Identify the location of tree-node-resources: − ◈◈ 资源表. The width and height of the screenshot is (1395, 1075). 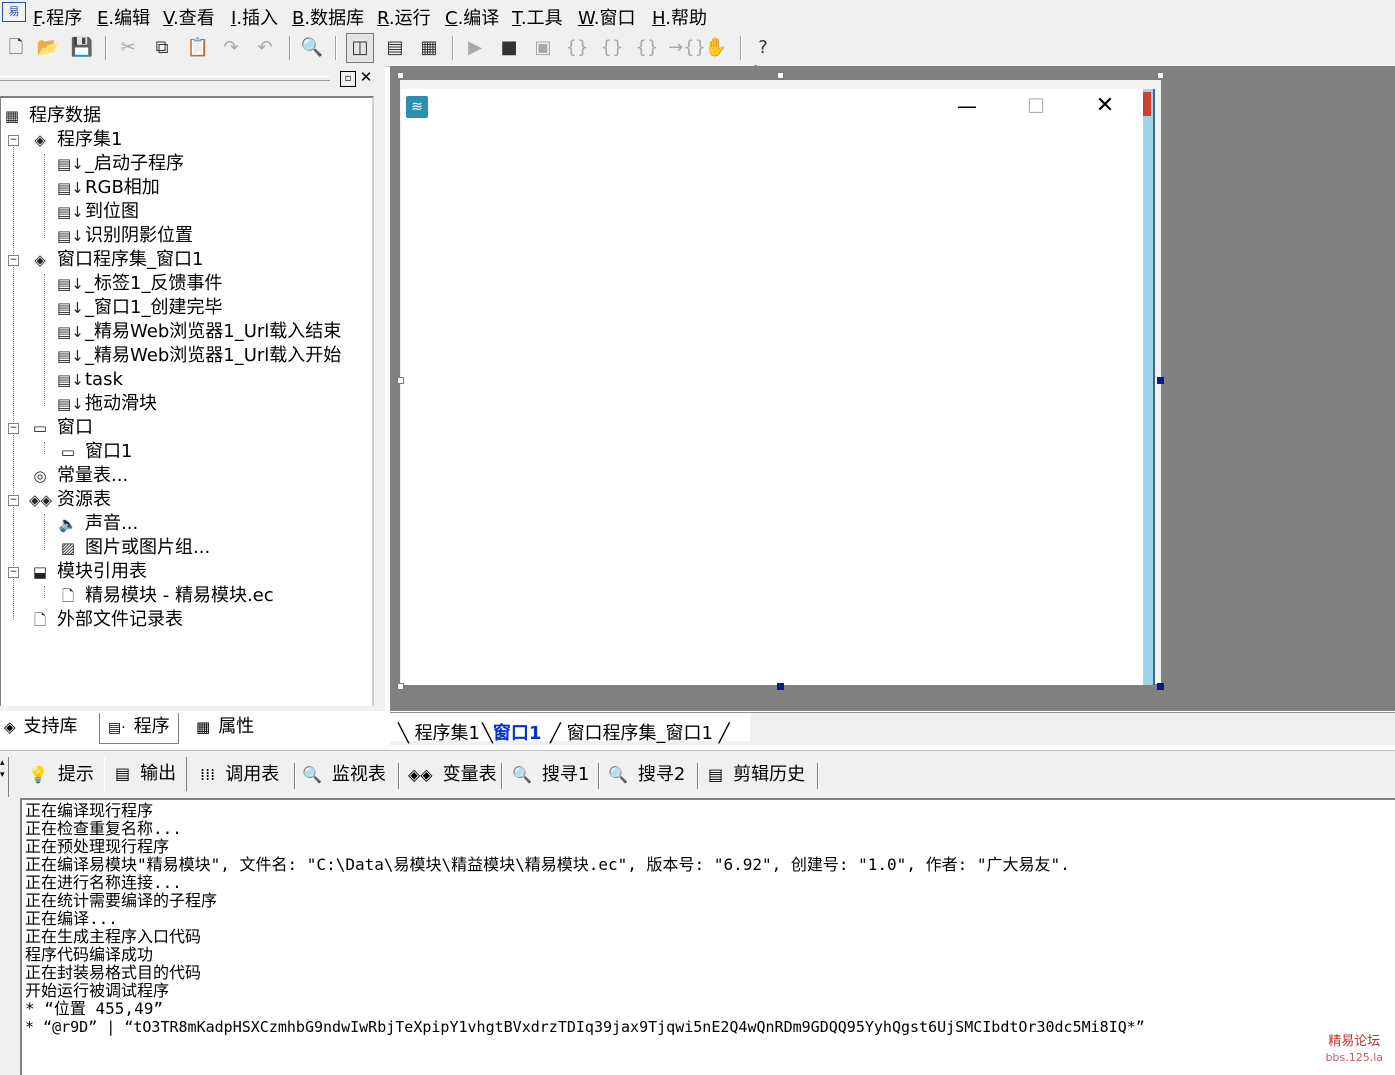
(59, 500).